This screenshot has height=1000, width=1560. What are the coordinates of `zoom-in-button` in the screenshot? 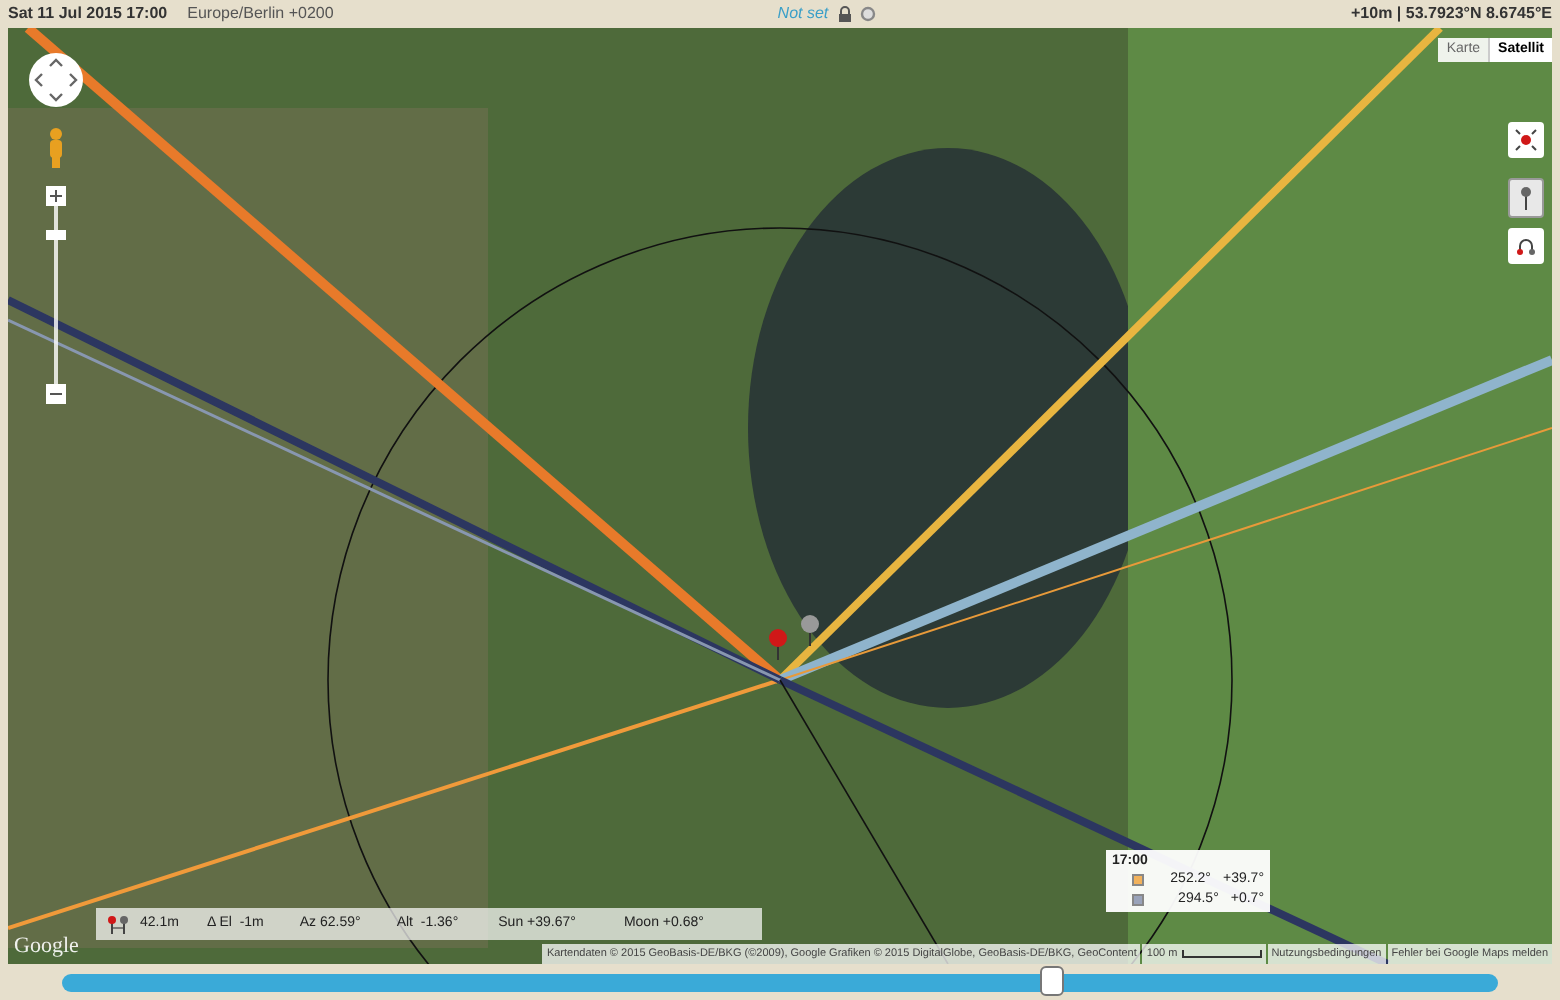 It's located at (56, 196).